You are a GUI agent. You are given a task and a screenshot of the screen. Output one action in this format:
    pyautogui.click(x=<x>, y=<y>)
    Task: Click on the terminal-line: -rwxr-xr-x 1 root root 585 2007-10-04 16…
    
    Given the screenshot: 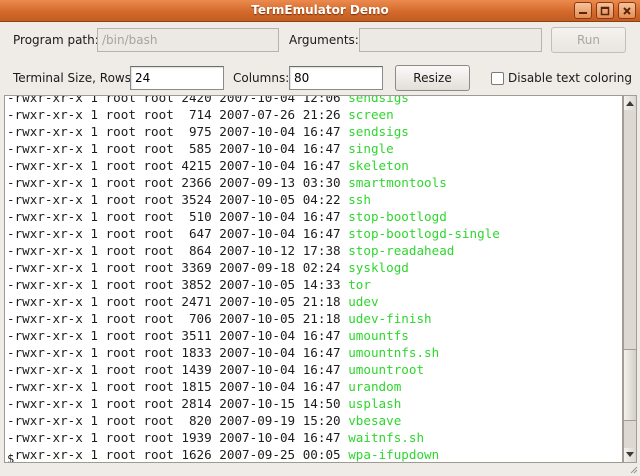 What is the action you would take?
    pyautogui.click(x=268, y=148)
    